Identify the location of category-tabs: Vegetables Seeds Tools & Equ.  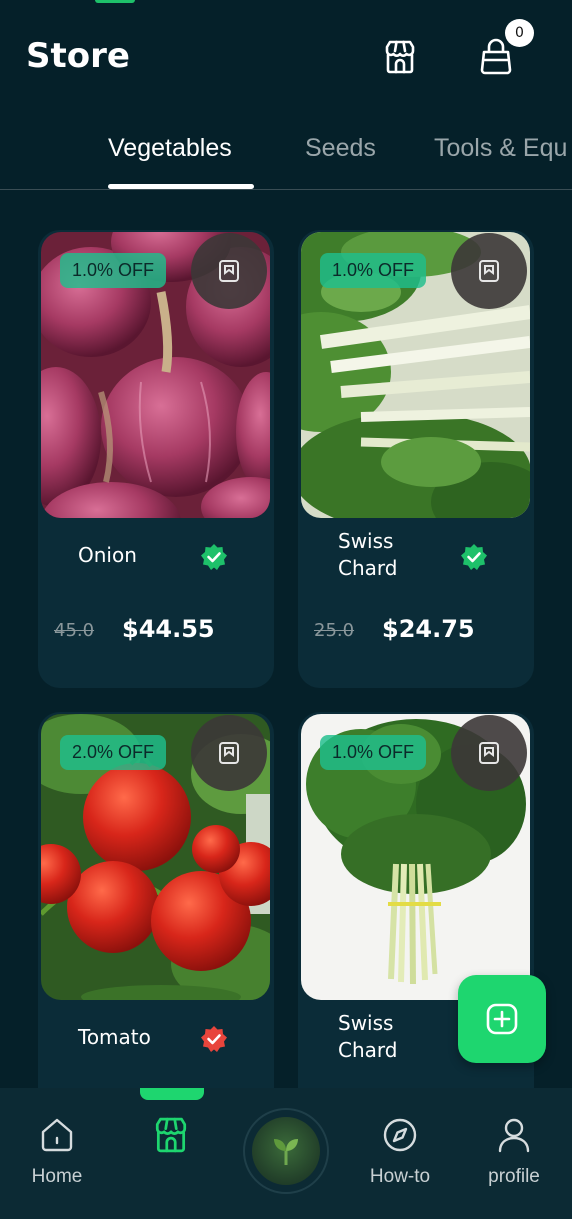
(286, 155).